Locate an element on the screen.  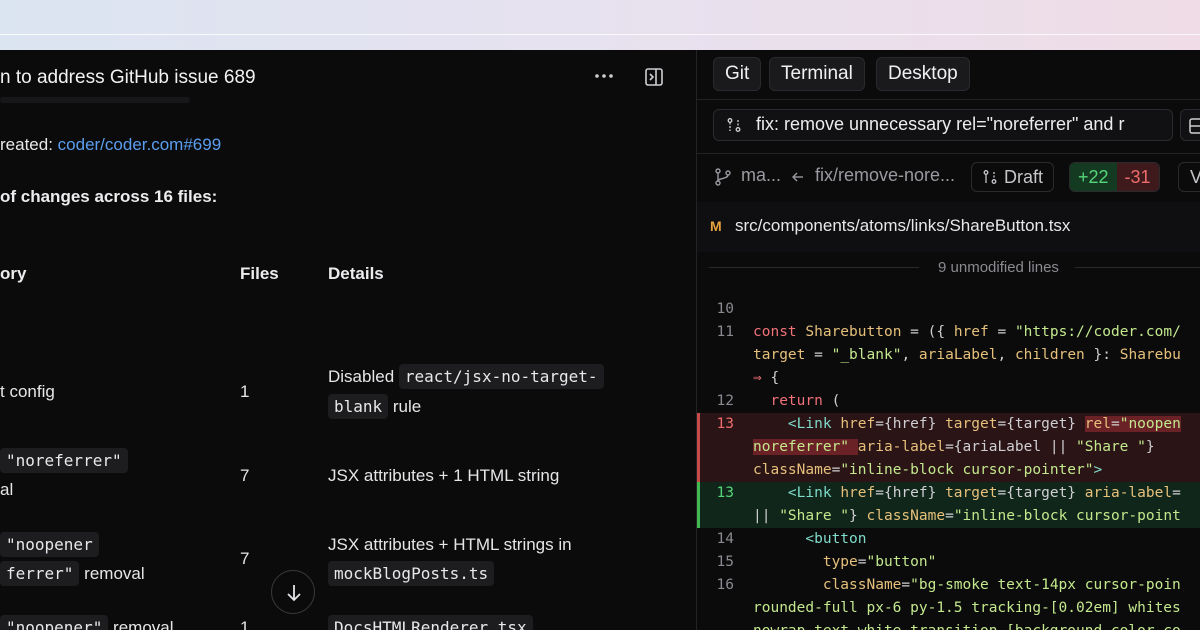
view-button: V is located at coordinates (1189, 177).